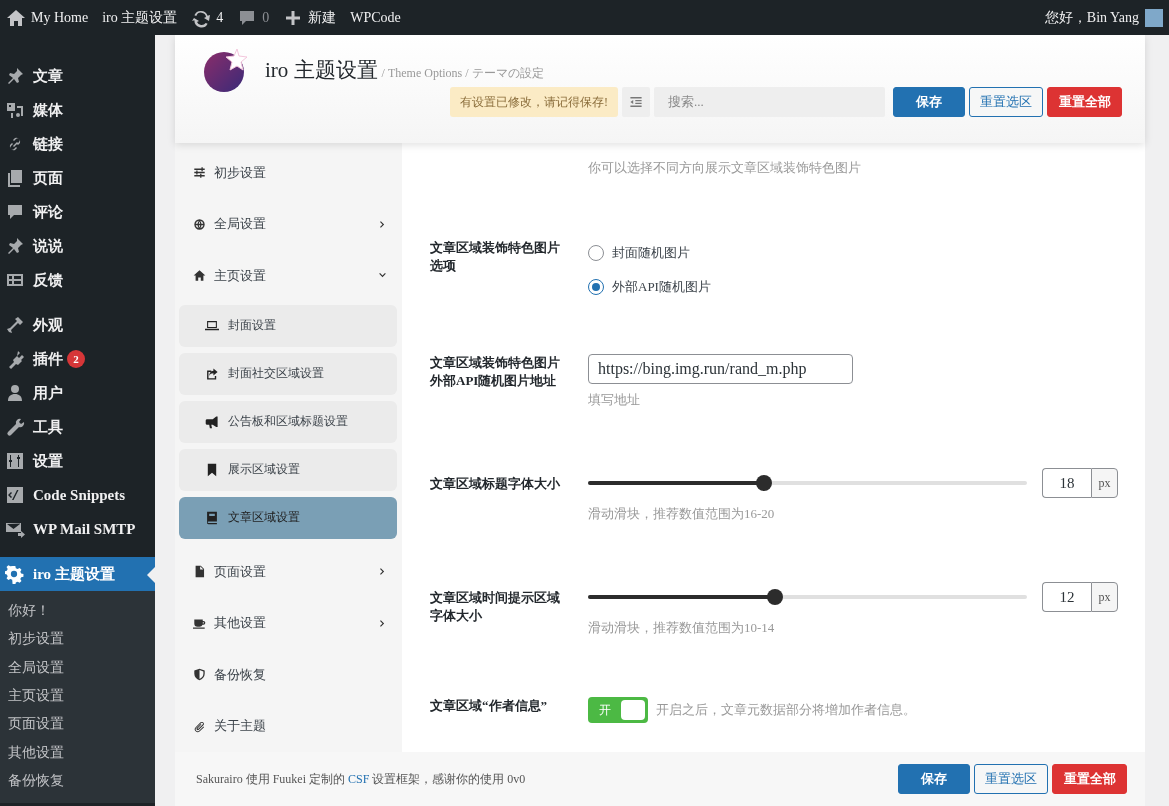 The height and width of the screenshot is (806, 1169). What do you see at coordinates (212, 325) in the screenshot?
I see `laptop-icon` at bounding box center [212, 325].